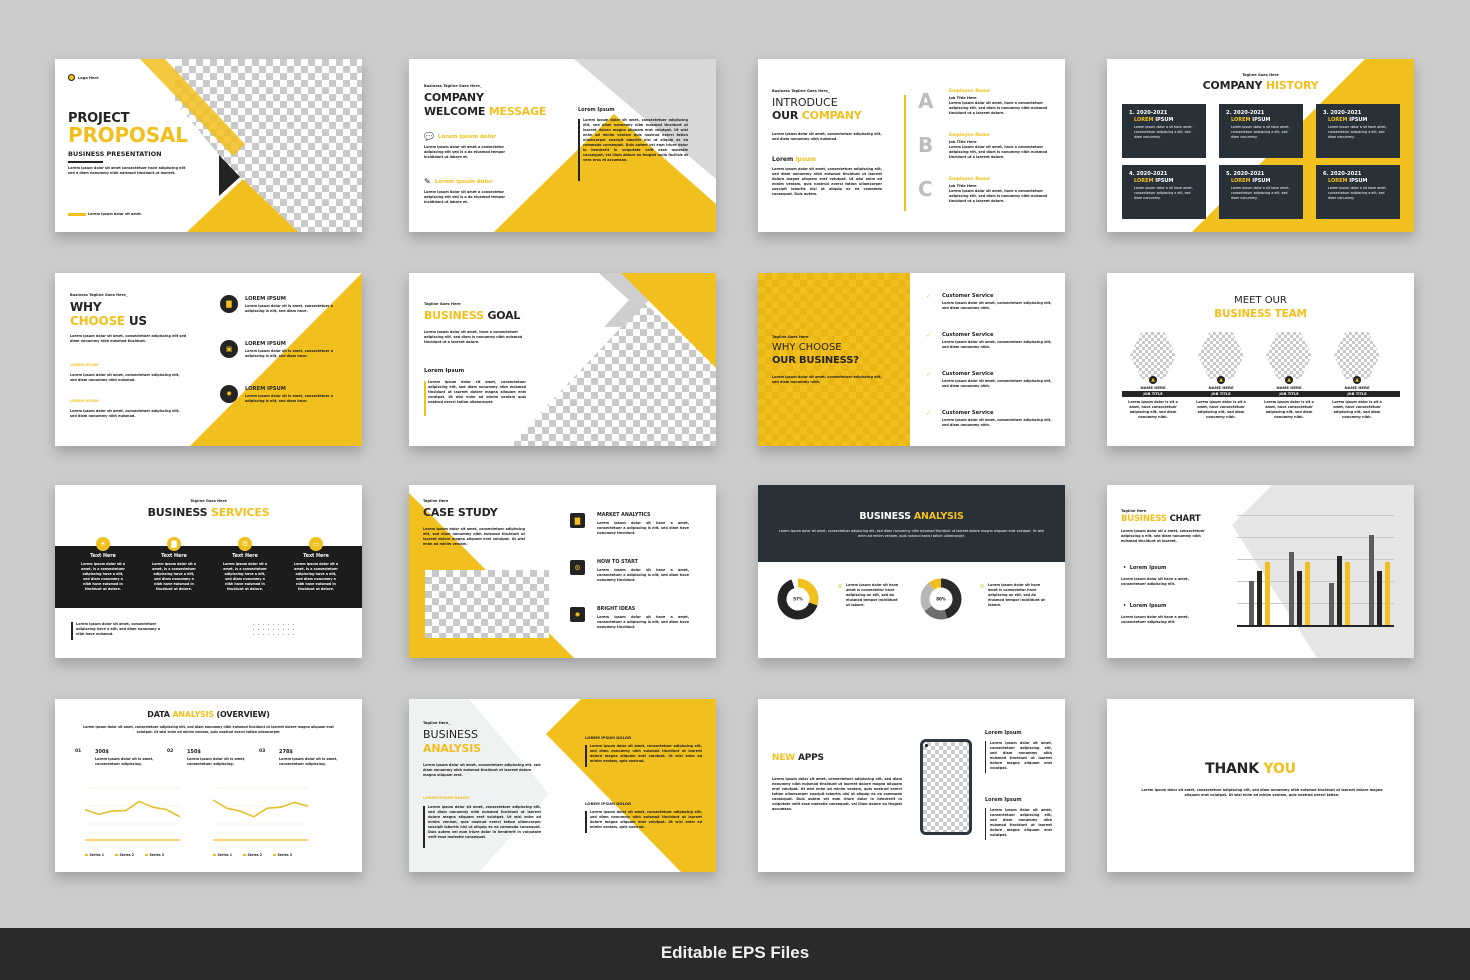  What do you see at coordinates (617, 562) in the screenshot?
I see `item-title: HOW TO START` at bounding box center [617, 562].